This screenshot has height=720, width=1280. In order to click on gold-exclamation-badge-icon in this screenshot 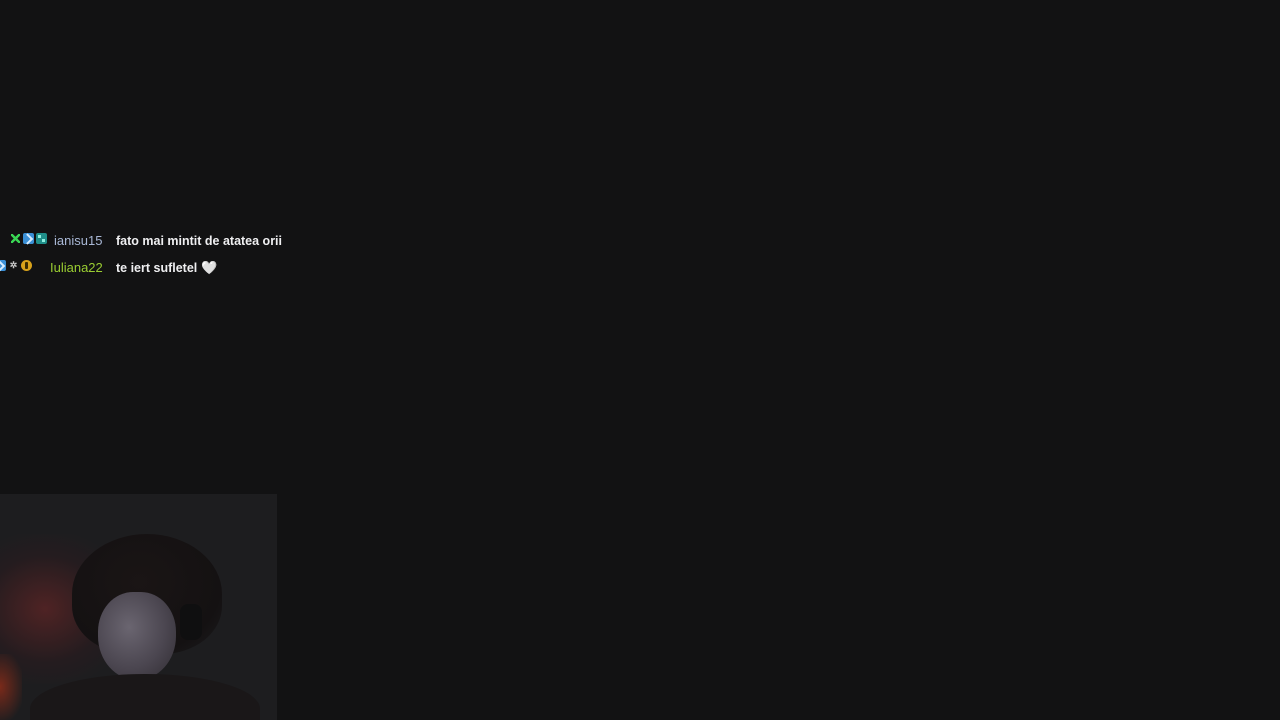, I will do `click(26, 265)`.